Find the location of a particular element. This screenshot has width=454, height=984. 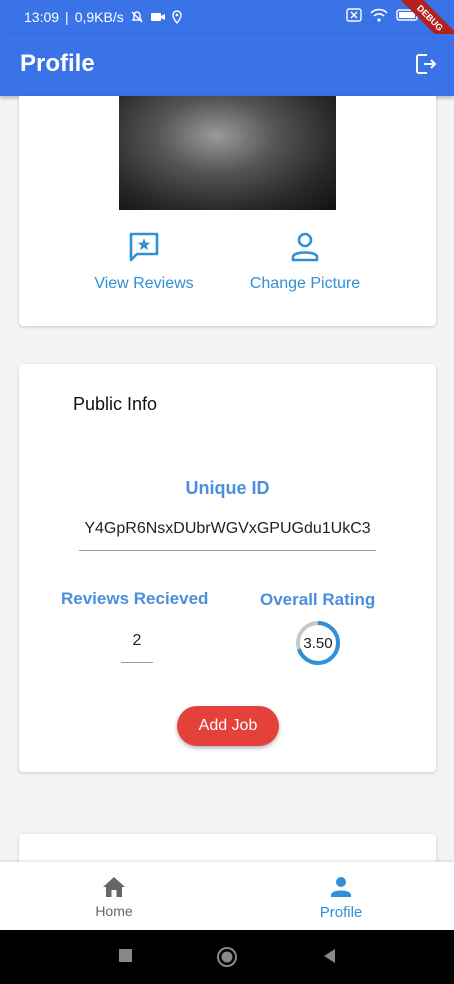

square-icon is located at coordinates (125, 955).